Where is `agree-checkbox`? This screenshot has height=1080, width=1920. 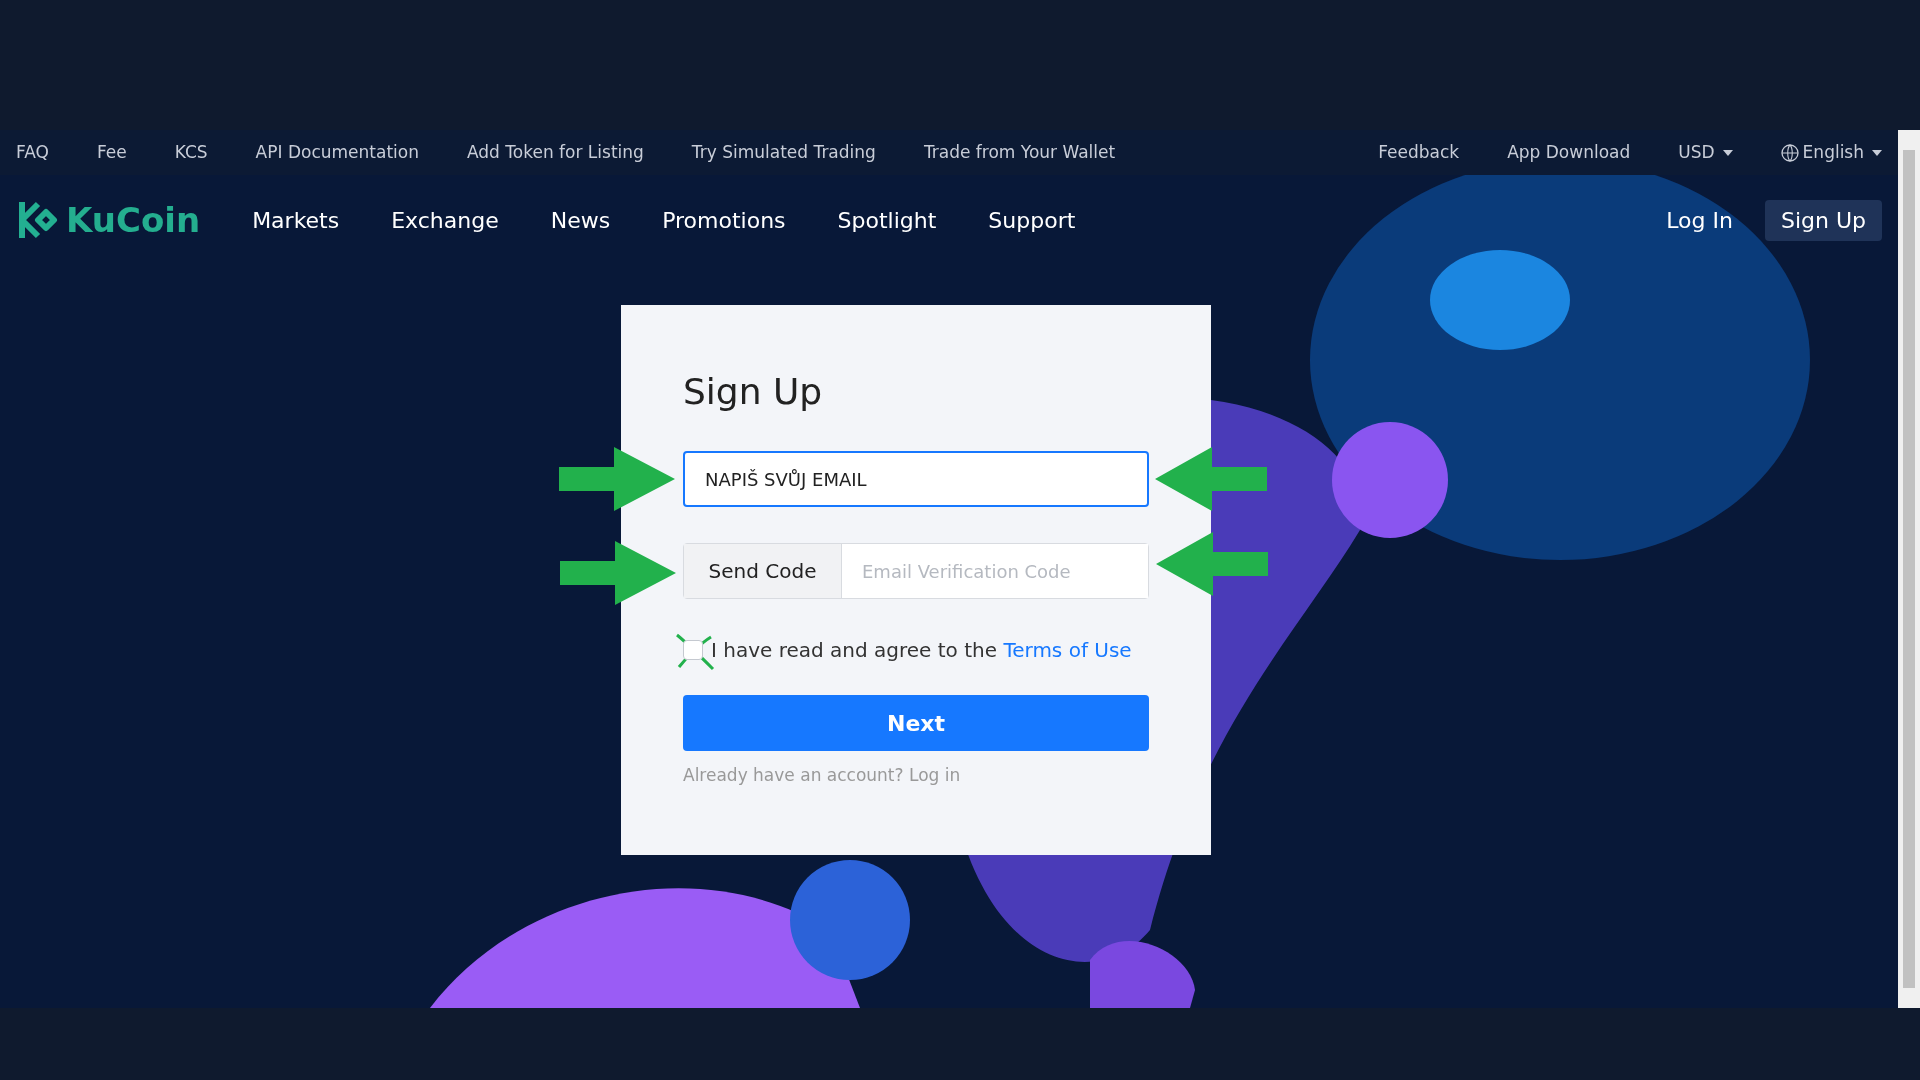
agree-checkbox is located at coordinates (693, 650).